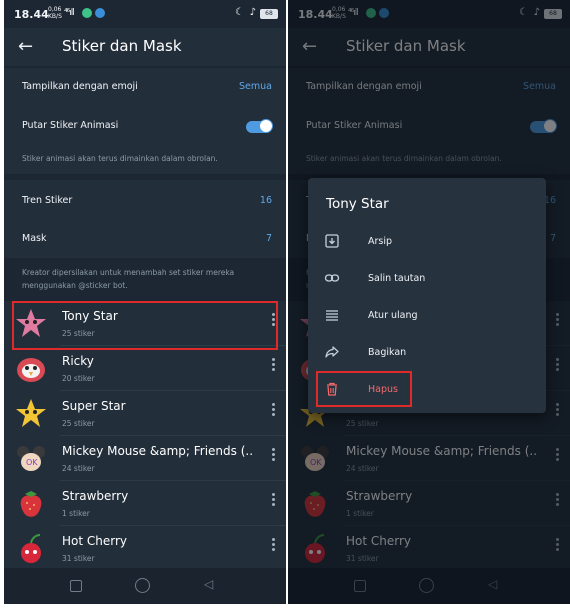 The image size is (570, 610). I want to click on status-bar: 18.44 0,06KB/S ⁴⁶ıll ☾ ♪ 68, so click(145, 14).